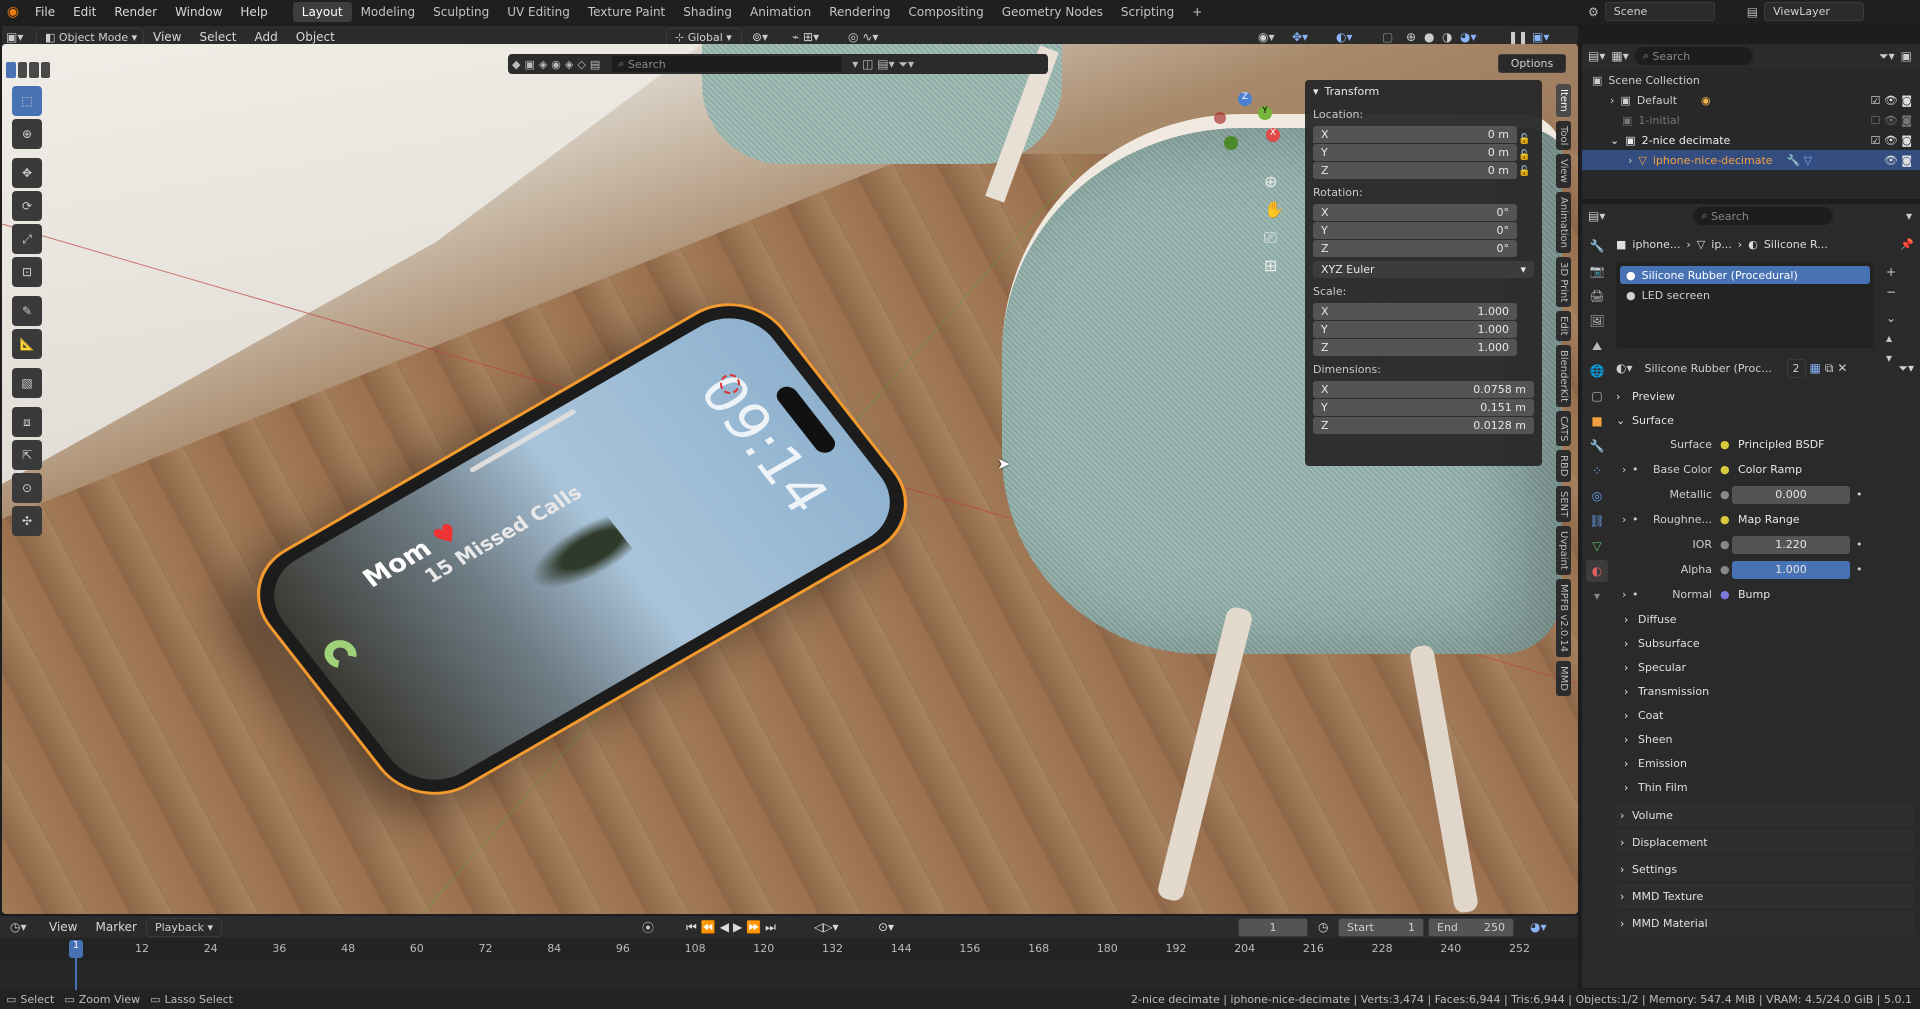 Image resolution: width=1920 pixels, height=1009 pixels. What do you see at coordinates (27, 344) in the screenshot?
I see `measure-tool-icon: 📐` at bounding box center [27, 344].